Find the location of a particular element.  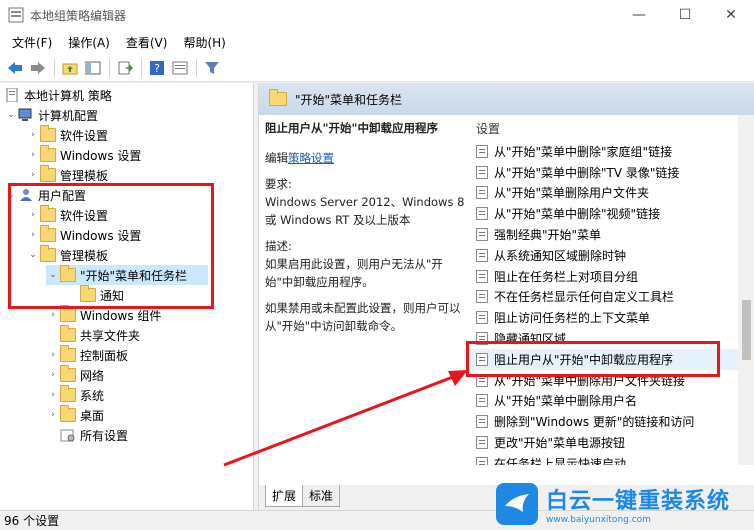

bird-logo-icon is located at coordinates (517, 503).